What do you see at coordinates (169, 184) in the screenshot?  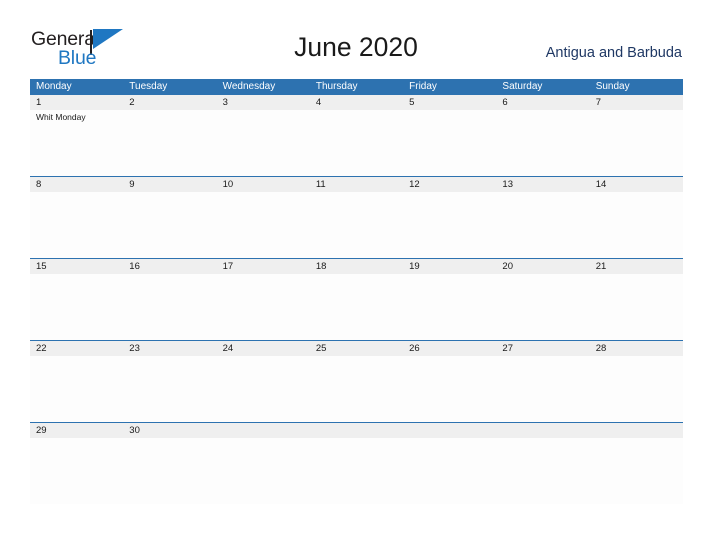 I see `day-number: 9` at bounding box center [169, 184].